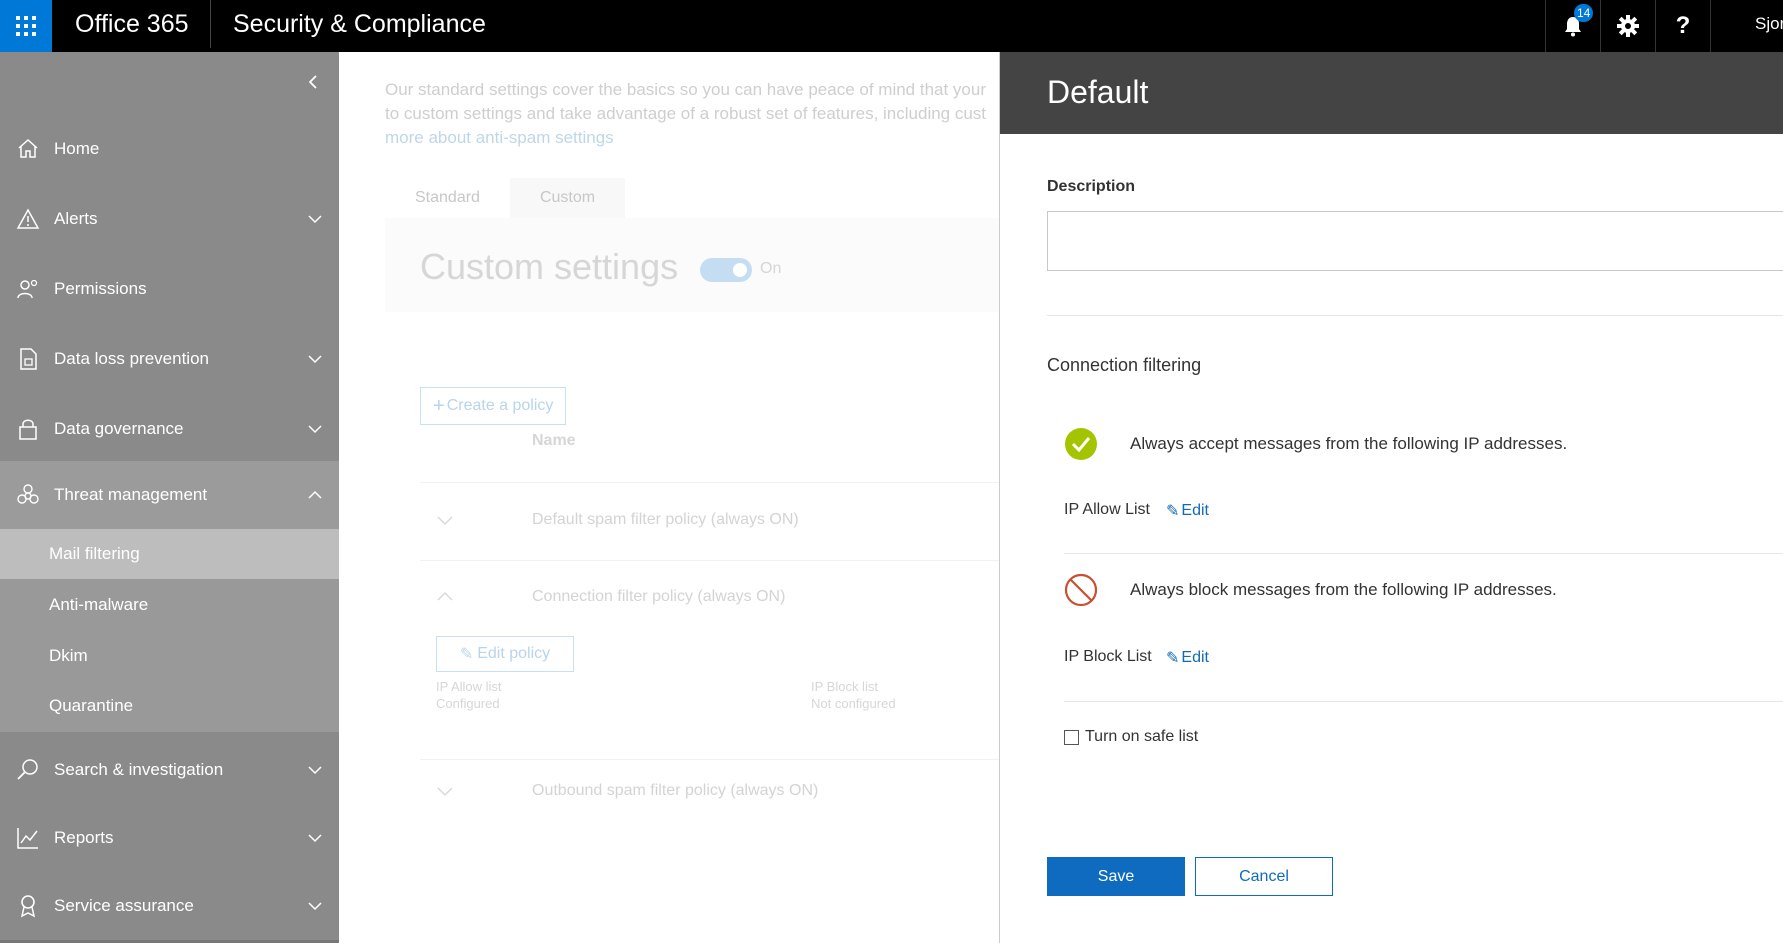 Image resolution: width=1783 pixels, height=943 pixels. What do you see at coordinates (84, 837) in the screenshot?
I see `nav-label: Reports` at bounding box center [84, 837].